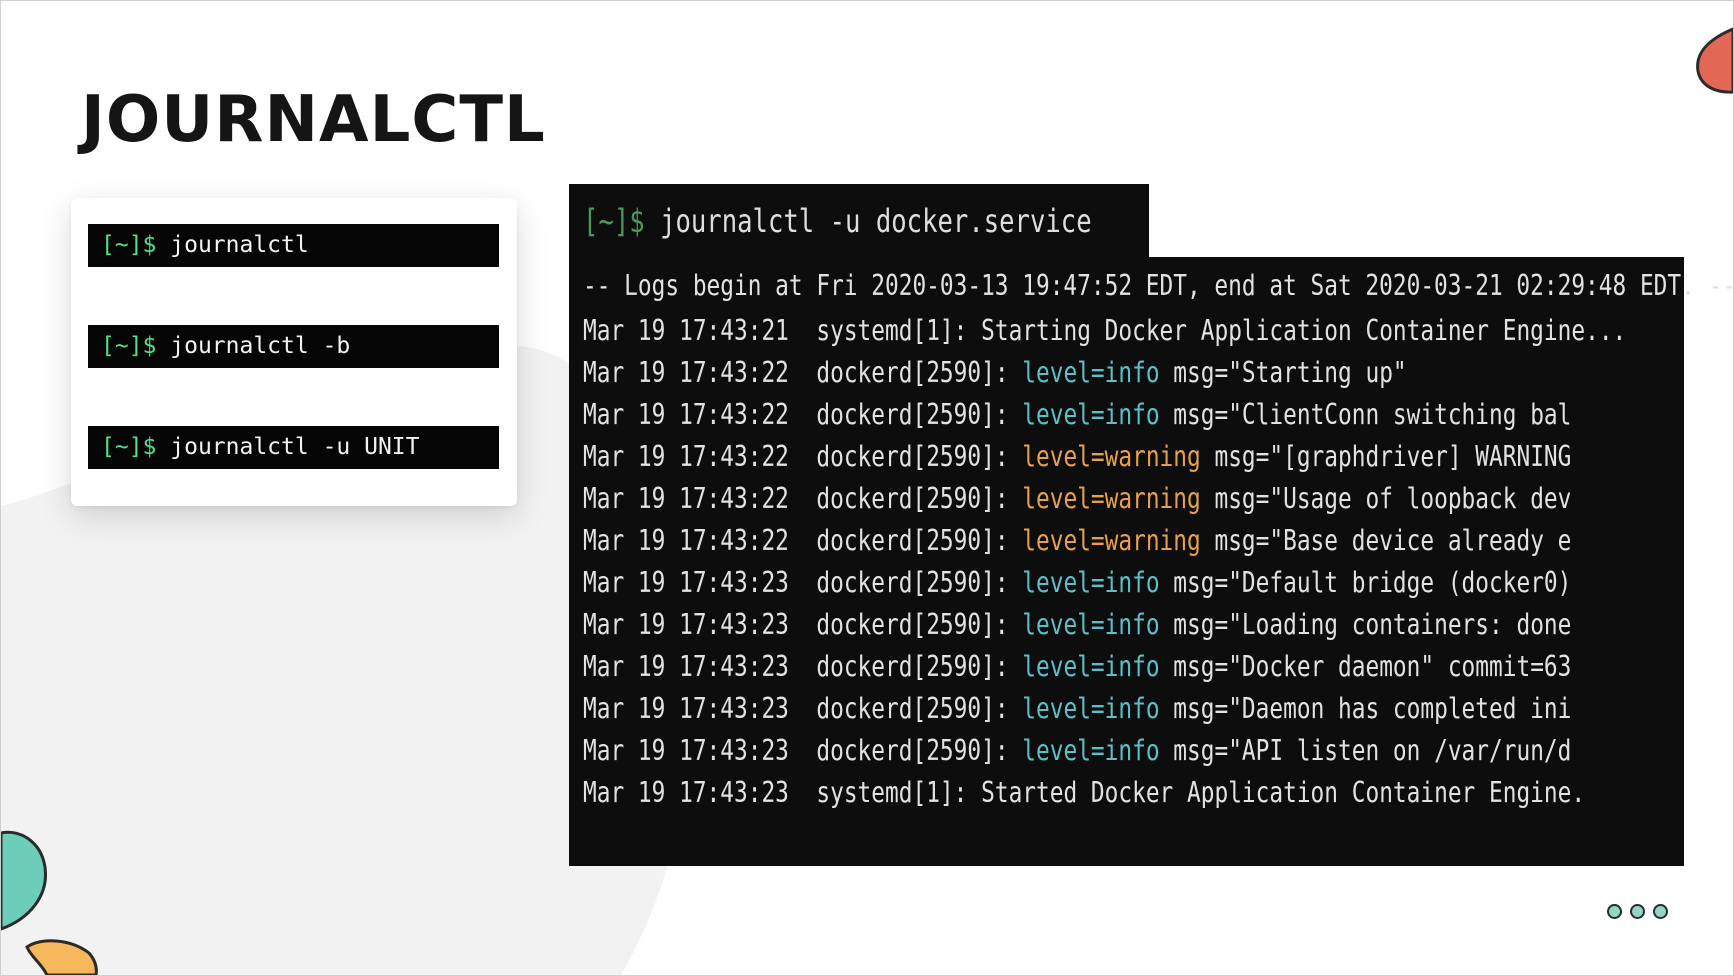  I want to click on terminal-prompt: [~]$, so click(614, 221).